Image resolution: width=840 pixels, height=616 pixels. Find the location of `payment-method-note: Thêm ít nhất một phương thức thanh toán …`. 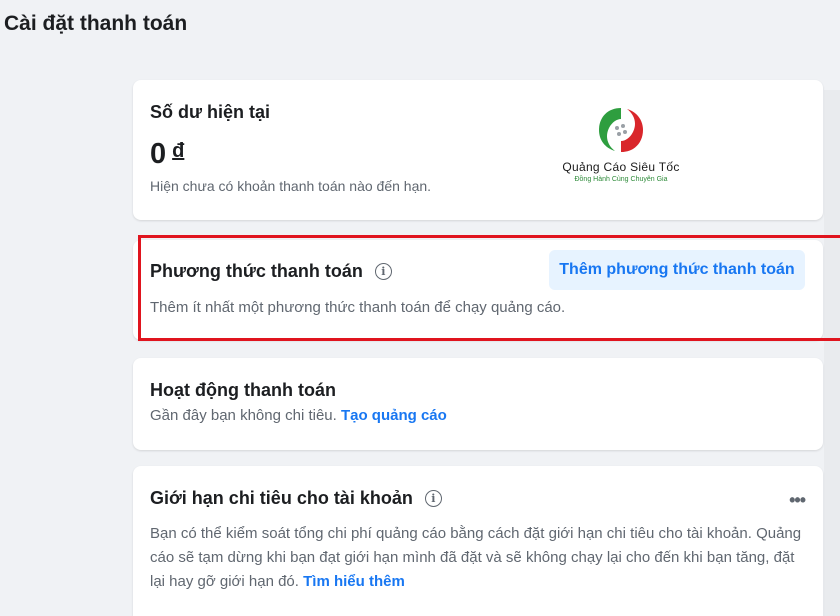

payment-method-note: Thêm ít nhất một phương thức thanh toán … is located at coordinates (358, 307).